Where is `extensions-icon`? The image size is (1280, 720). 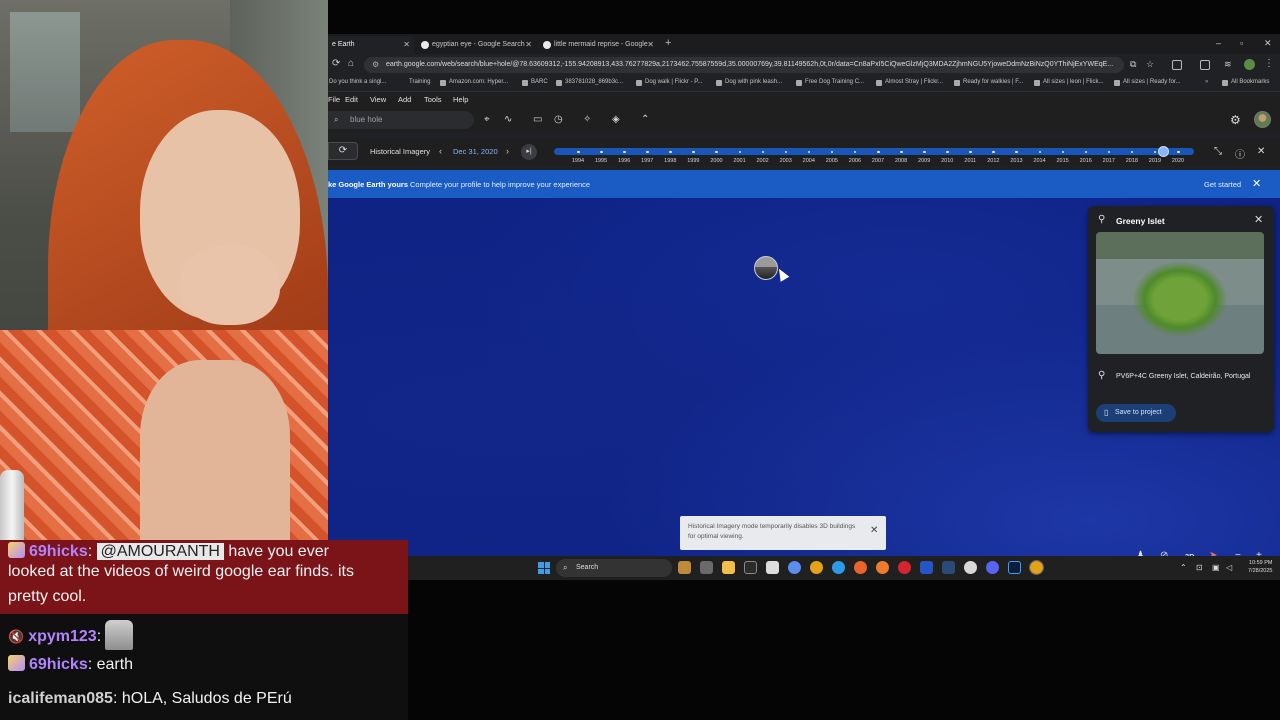 extensions-icon is located at coordinates (1177, 65).